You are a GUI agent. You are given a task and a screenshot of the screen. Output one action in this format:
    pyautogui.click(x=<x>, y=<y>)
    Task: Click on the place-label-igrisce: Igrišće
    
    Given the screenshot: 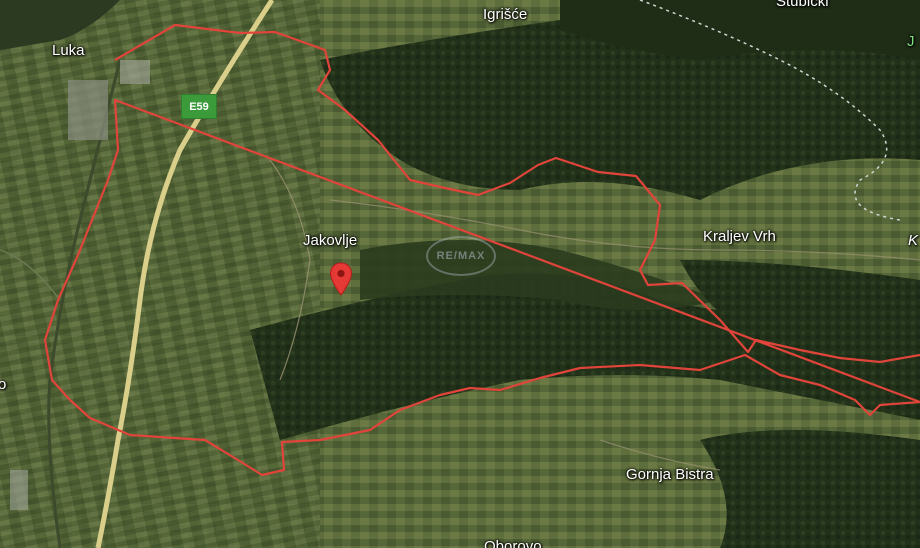 What is the action you would take?
    pyautogui.click(x=505, y=14)
    